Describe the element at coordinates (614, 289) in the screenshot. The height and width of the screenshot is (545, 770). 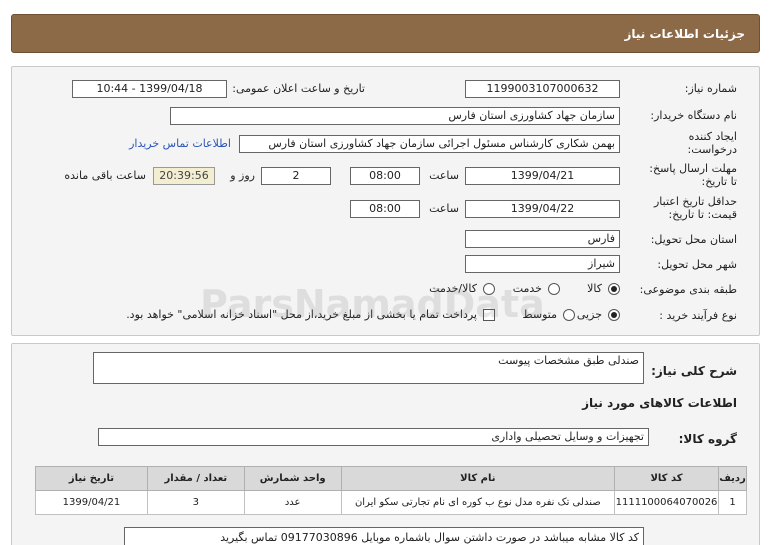
I see `category-goods-radio` at that location.